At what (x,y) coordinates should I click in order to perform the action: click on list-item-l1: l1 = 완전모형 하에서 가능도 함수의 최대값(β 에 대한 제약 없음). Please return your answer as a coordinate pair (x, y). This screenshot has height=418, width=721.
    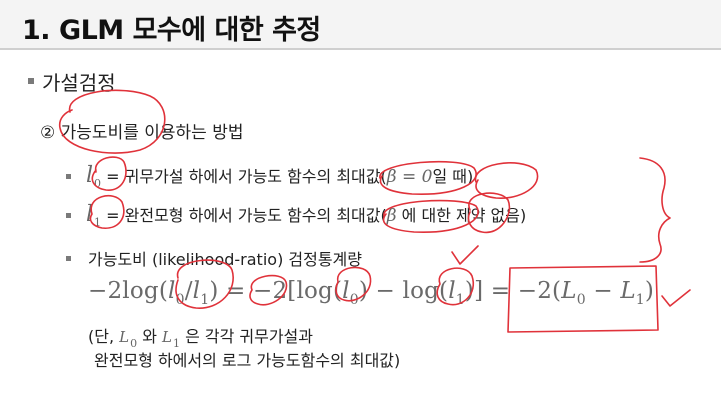
    Looking at the image, I should click on (306, 215).